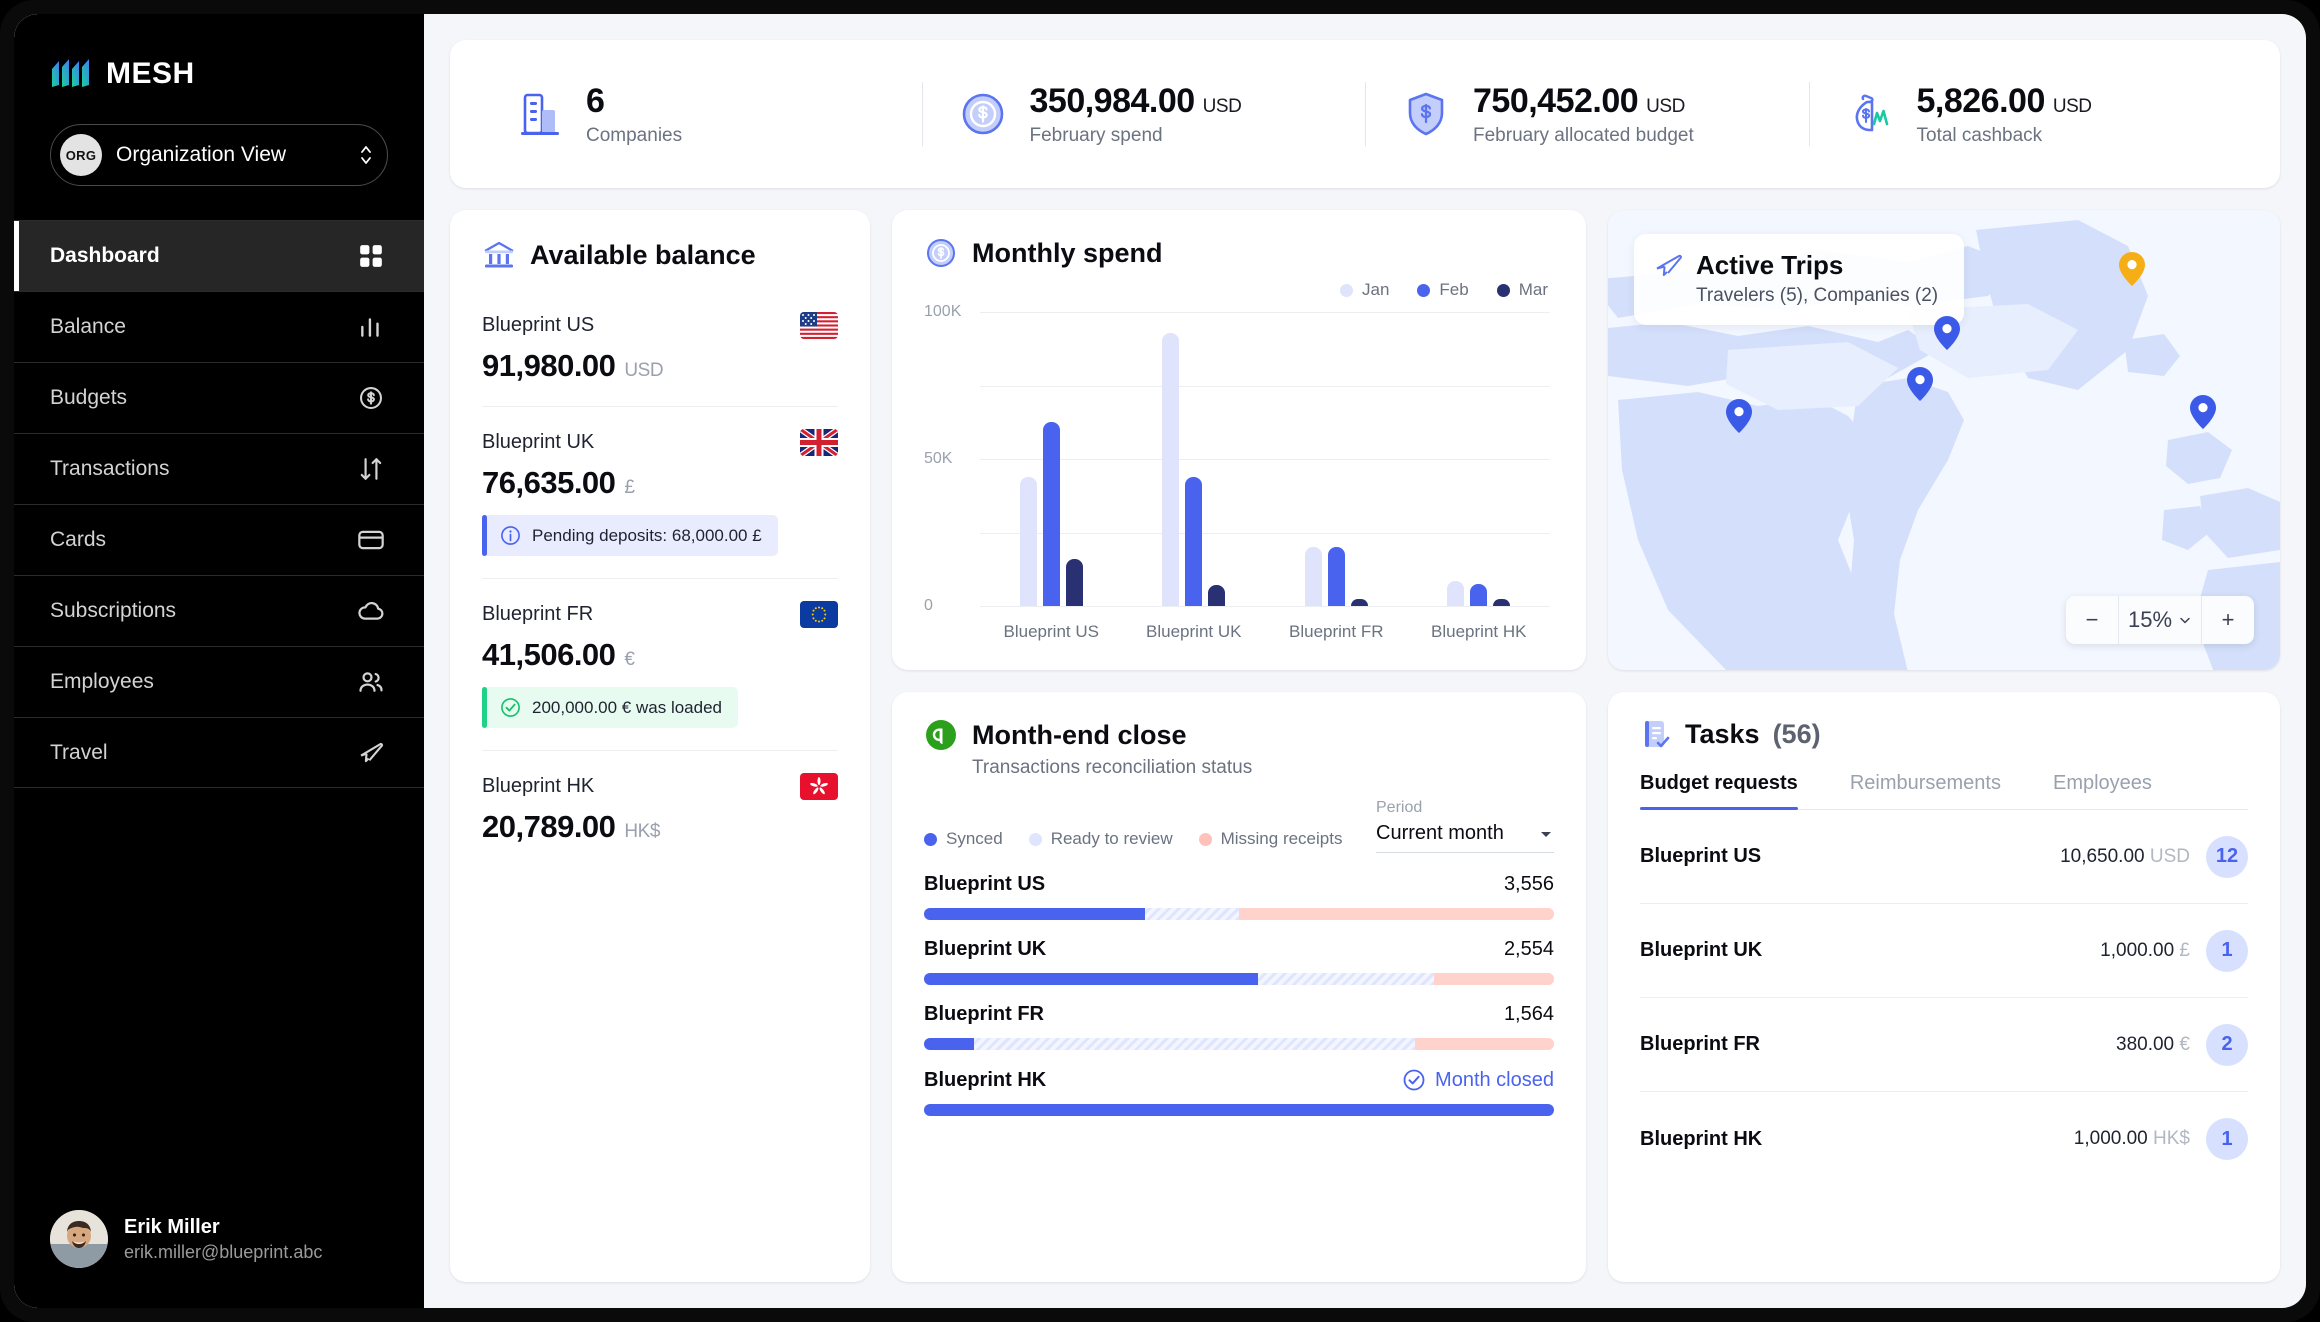 This screenshot has height=1322, width=2320. Describe the element at coordinates (219, 255) in the screenshot. I see `sidebar-item-dashboard: Dashboard` at that location.